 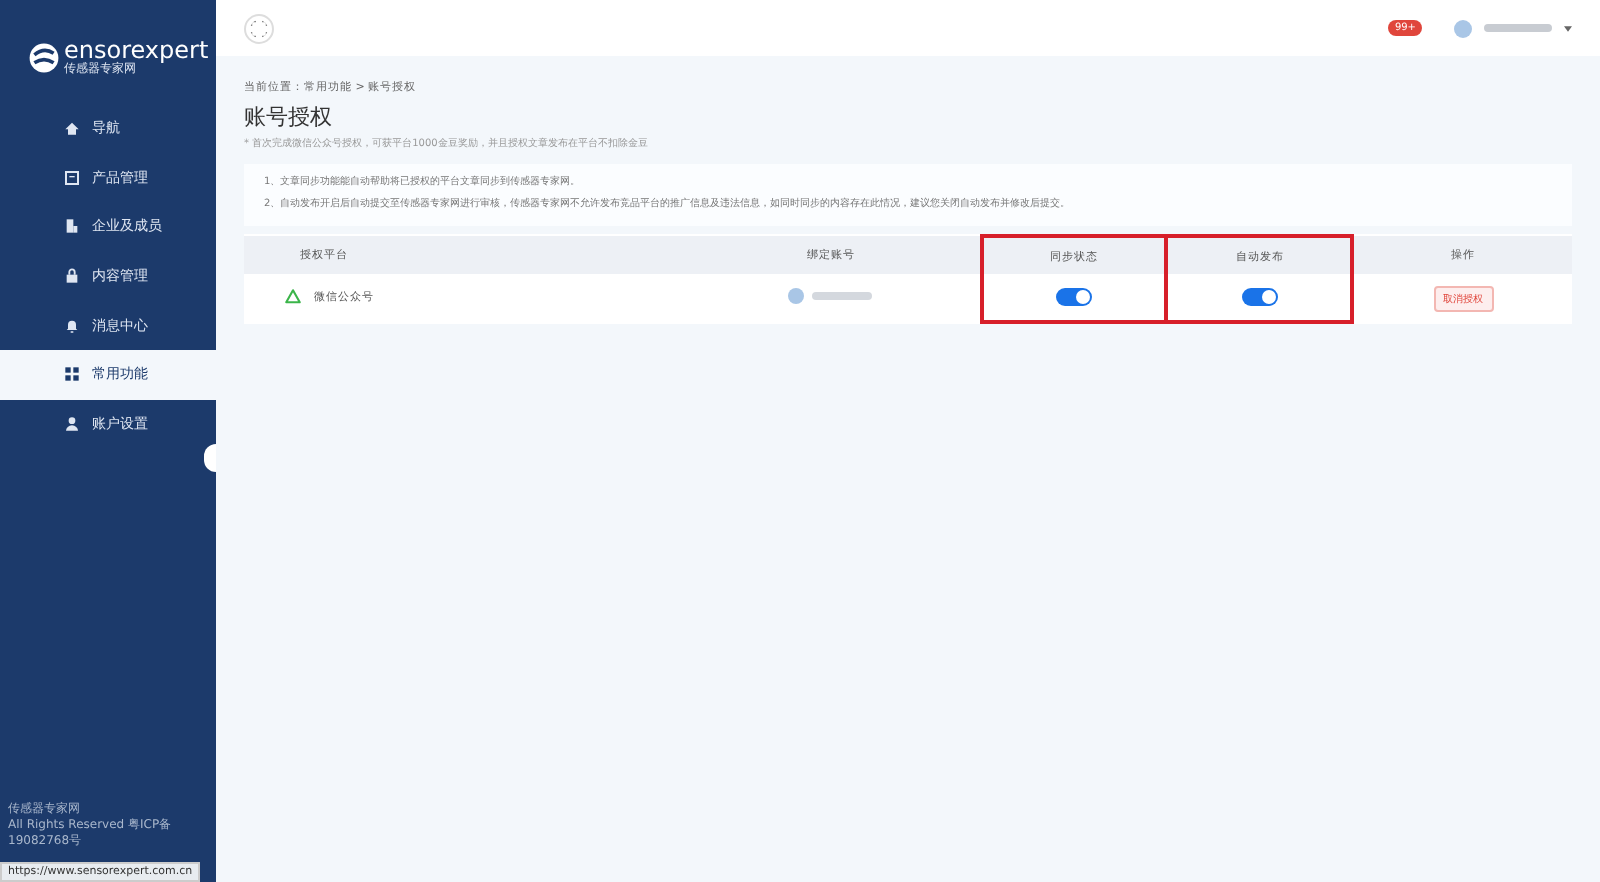 I want to click on building-icon, so click(x=72, y=226).